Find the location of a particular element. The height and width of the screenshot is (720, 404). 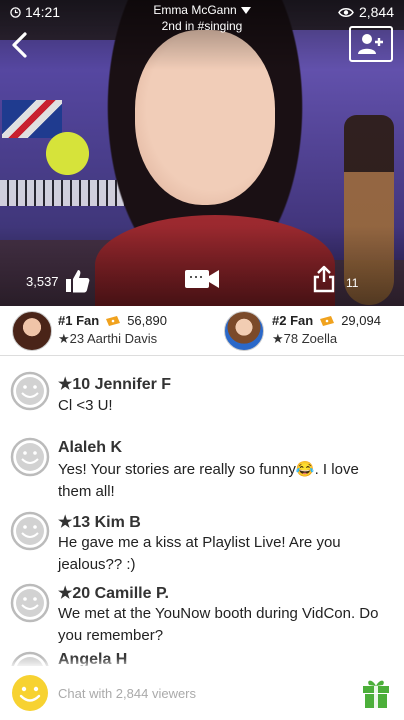

eye-icon is located at coordinates (346, 12).